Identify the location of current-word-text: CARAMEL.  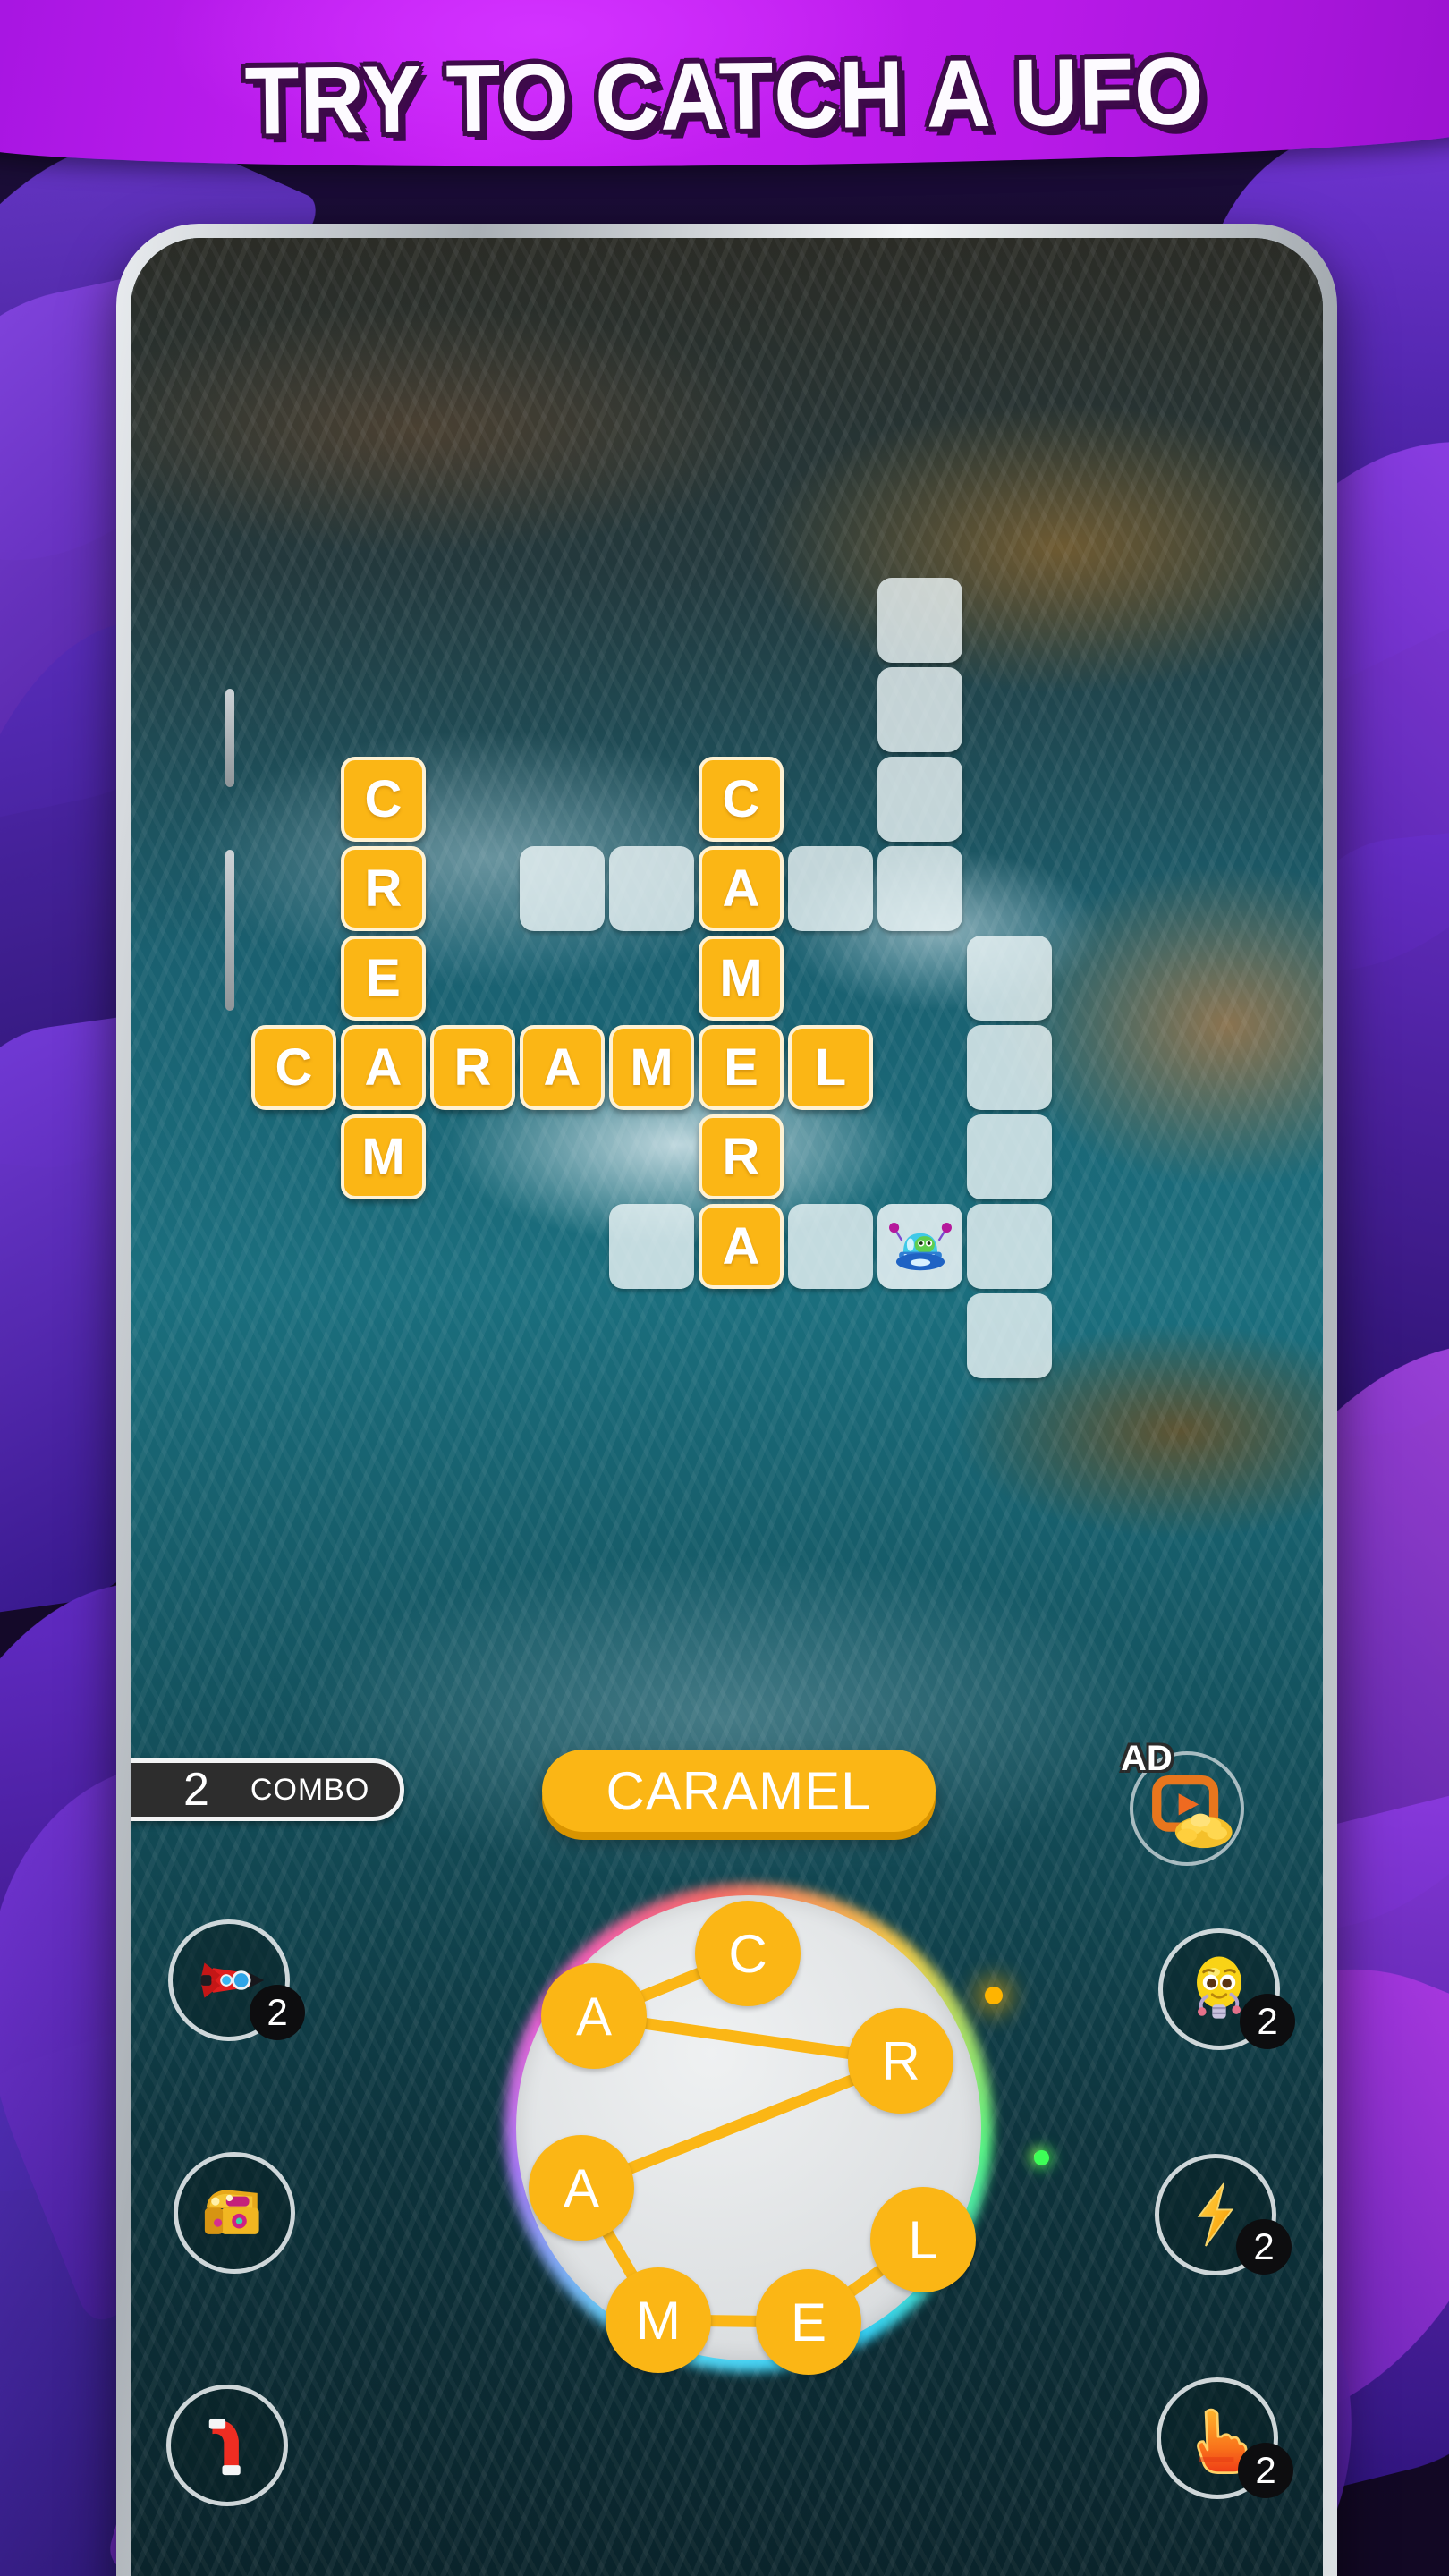
(739, 1790).